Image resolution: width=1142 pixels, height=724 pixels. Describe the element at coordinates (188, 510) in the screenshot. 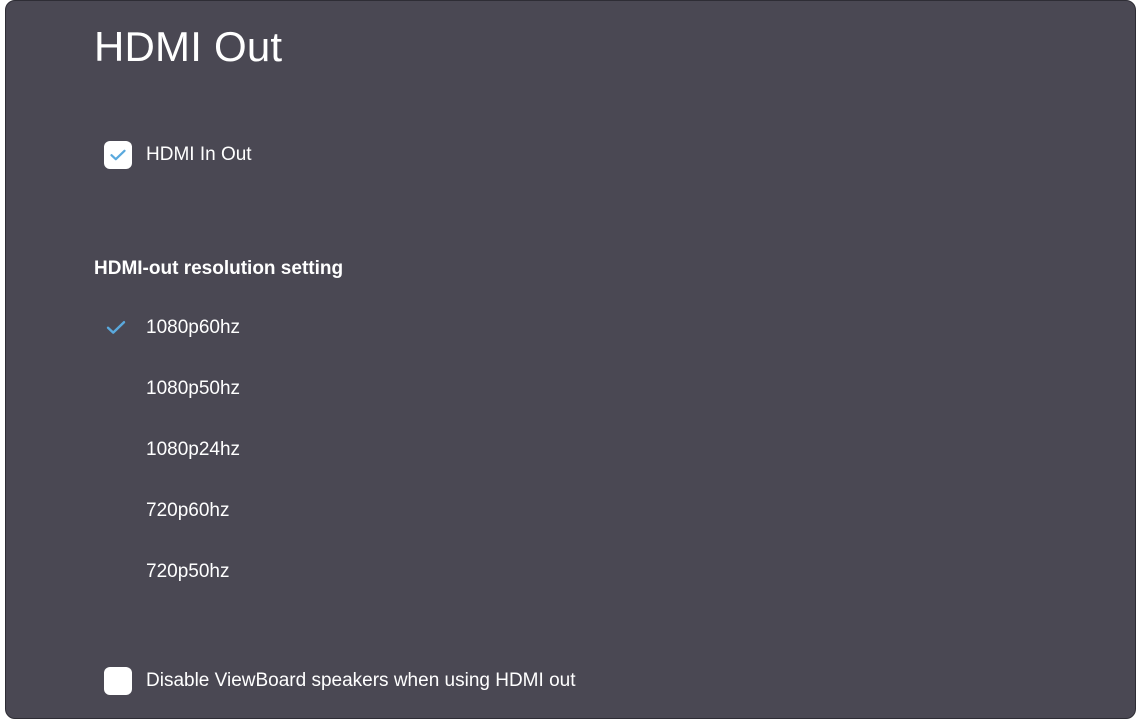

I see `resolution-option-label: 720p60hz` at that location.